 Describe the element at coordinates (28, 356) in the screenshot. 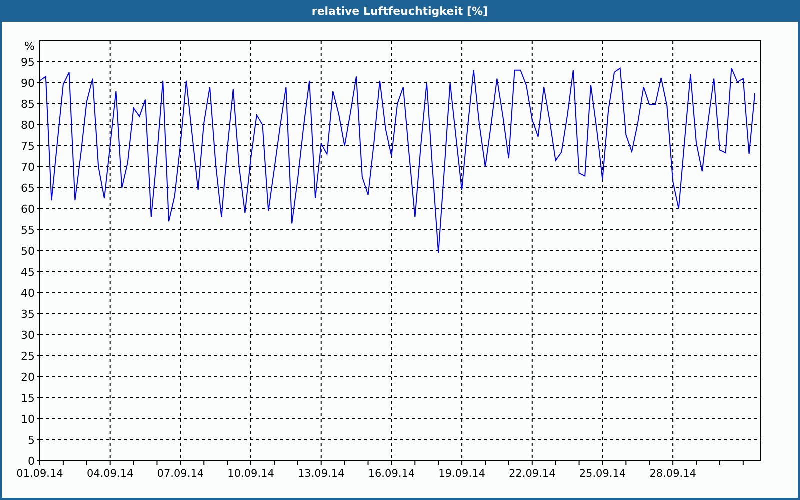

I see `y-tick-label: 25` at that location.